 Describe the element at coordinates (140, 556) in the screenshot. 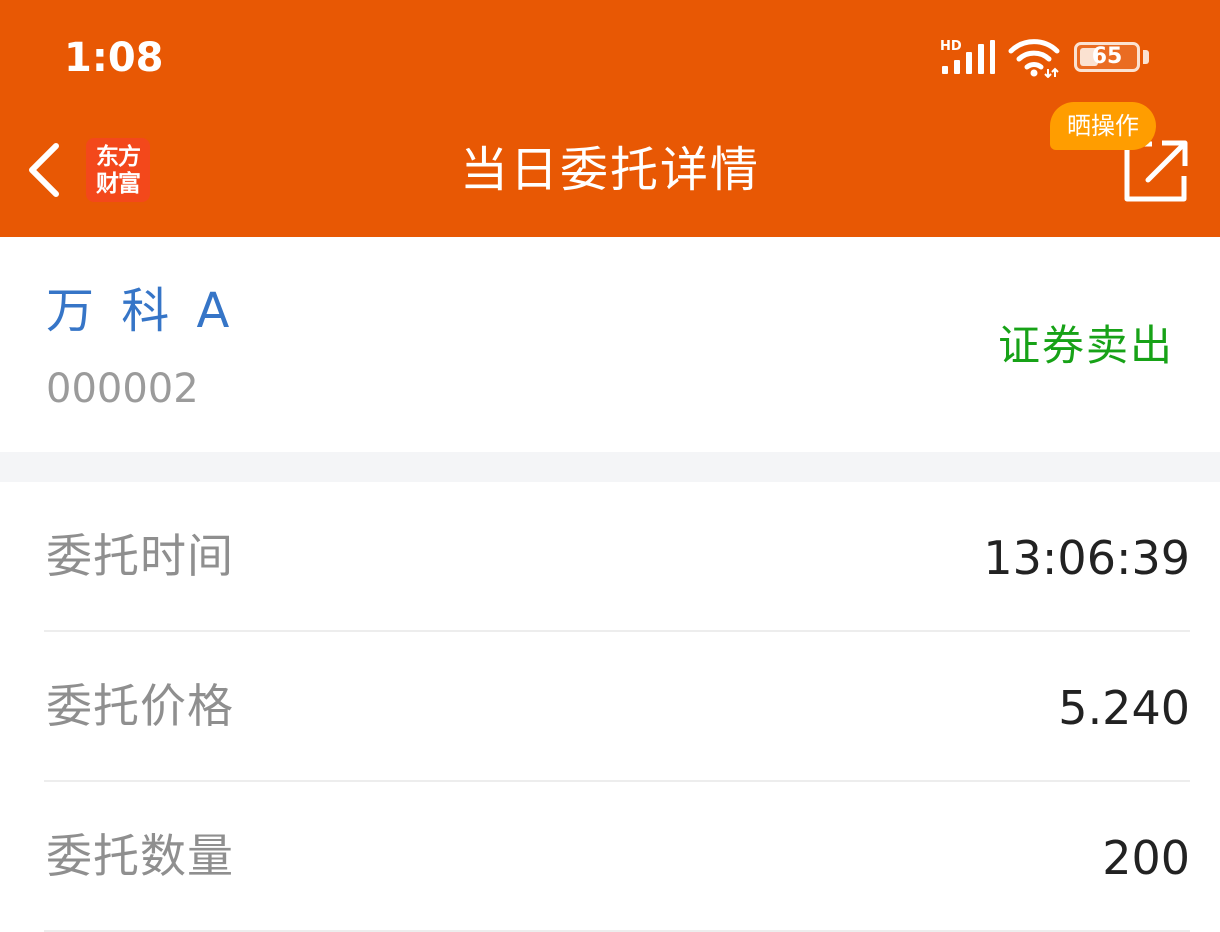

I see `detail-label: 委托时间` at that location.